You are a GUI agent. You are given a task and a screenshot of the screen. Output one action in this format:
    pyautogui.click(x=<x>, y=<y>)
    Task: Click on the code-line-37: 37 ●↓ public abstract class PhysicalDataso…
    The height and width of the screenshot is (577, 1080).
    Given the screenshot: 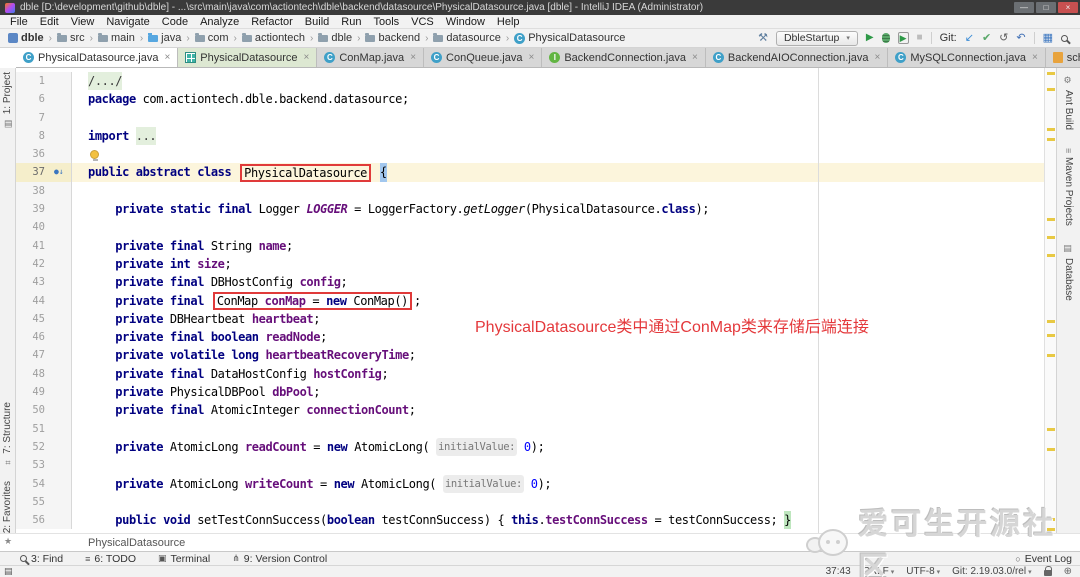 What is the action you would take?
    pyautogui.click(x=530, y=172)
    